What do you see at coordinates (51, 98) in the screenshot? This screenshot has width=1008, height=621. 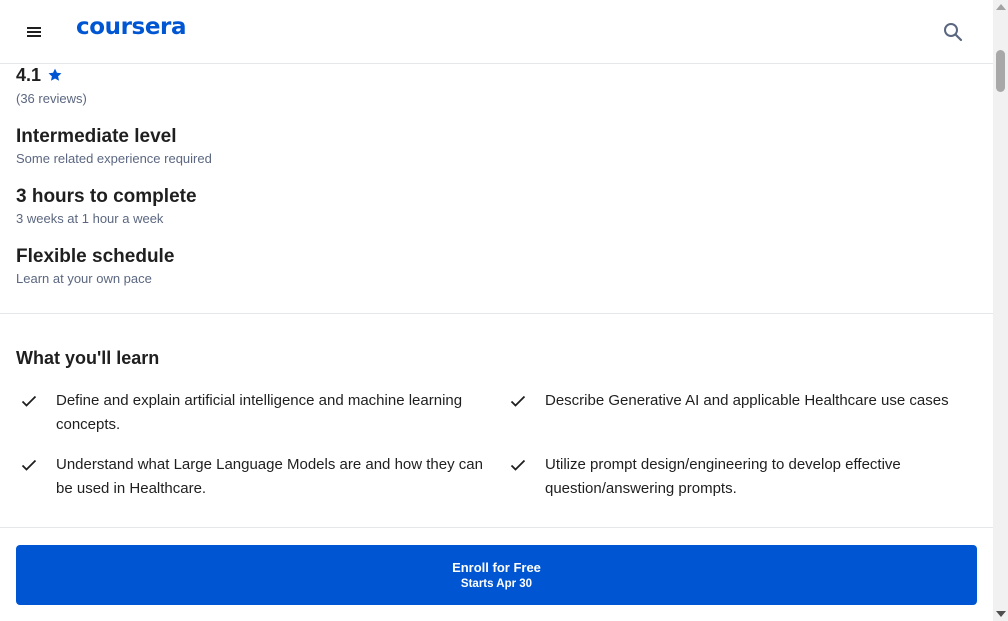 I see `reviews-count: (36 reviews)` at bounding box center [51, 98].